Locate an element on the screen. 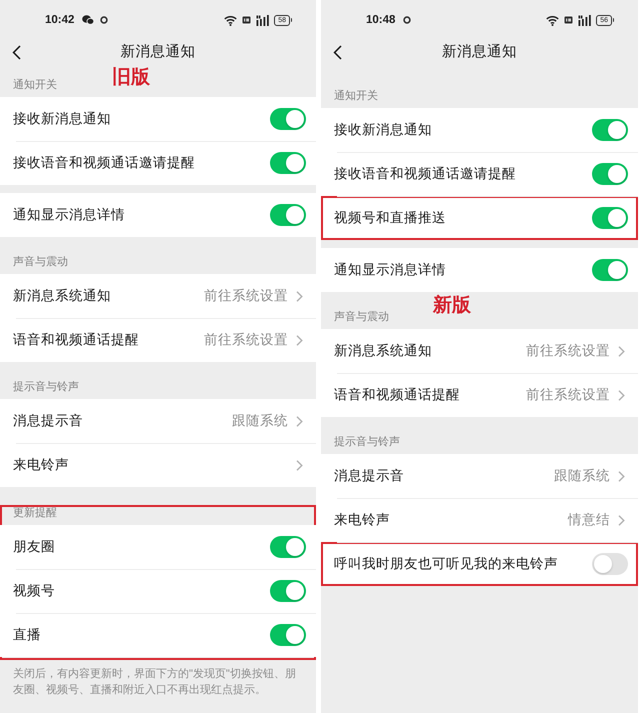 This screenshot has height=713, width=640. settings-row: 来电铃声 情意结 is located at coordinates (479, 520).